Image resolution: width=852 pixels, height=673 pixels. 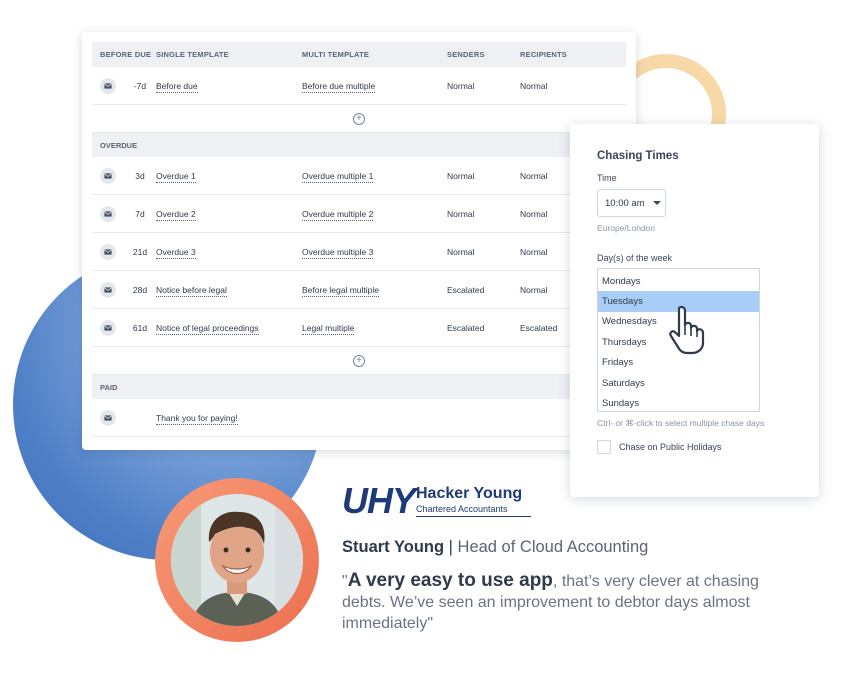 I want to click on due-cell, so click(x=124, y=417).